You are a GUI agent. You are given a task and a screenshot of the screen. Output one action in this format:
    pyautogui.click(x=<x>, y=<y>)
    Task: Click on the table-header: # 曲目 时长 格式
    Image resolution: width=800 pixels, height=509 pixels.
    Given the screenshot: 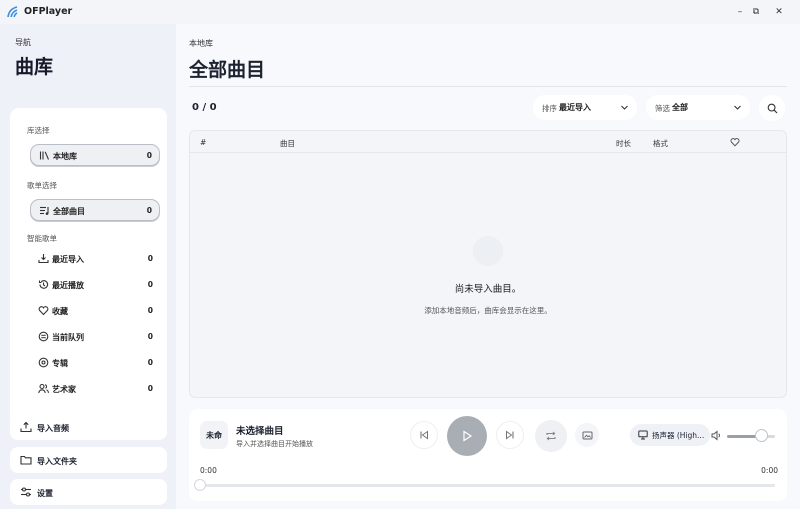 What is the action you would take?
    pyautogui.click(x=488, y=142)
    